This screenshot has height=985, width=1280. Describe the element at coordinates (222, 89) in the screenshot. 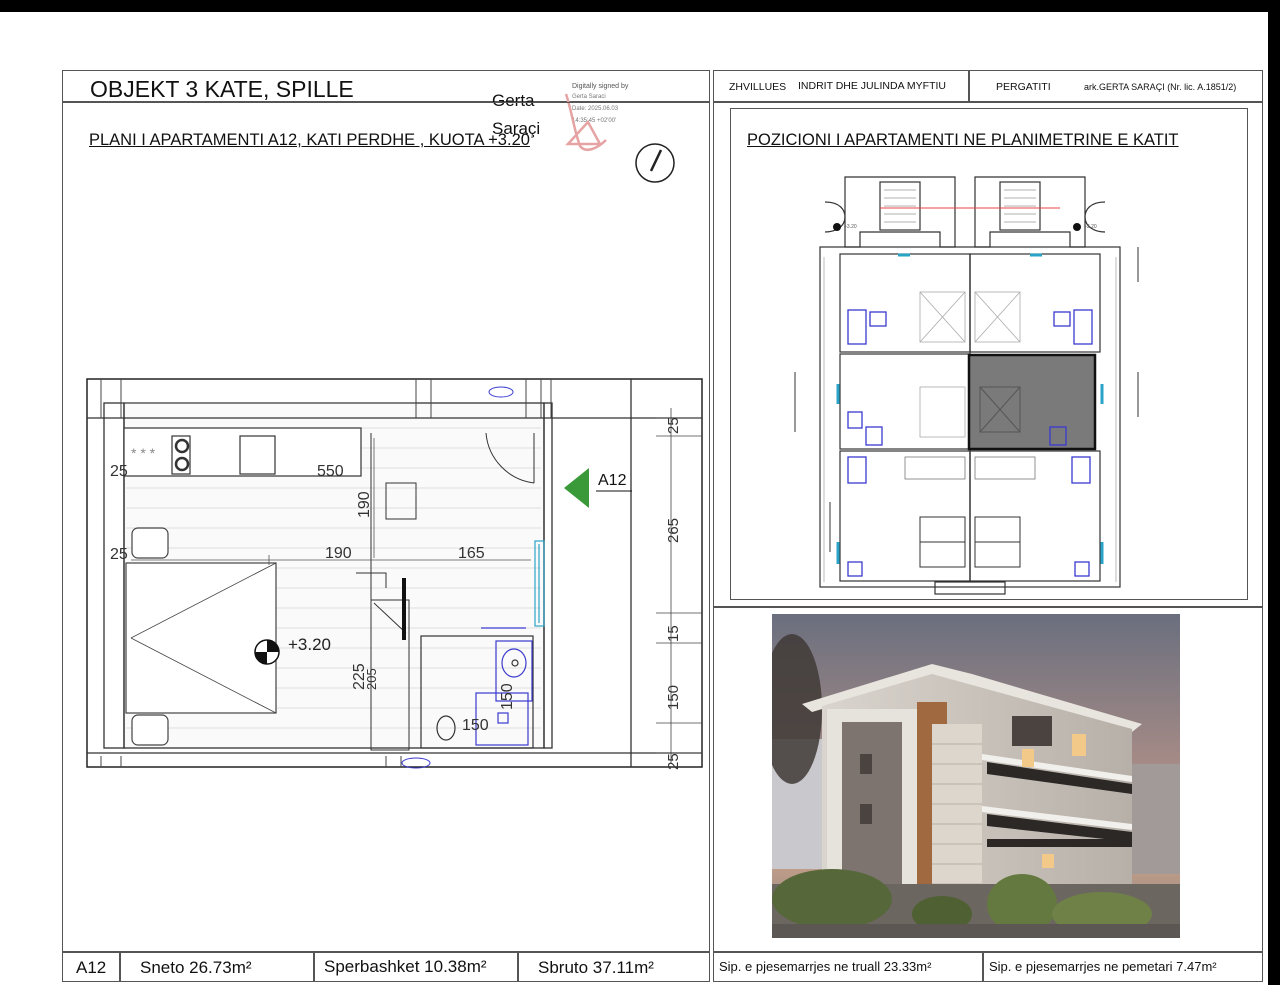

I see `project-title: OBJEKT 3 KATE, SPILLE` at that location.